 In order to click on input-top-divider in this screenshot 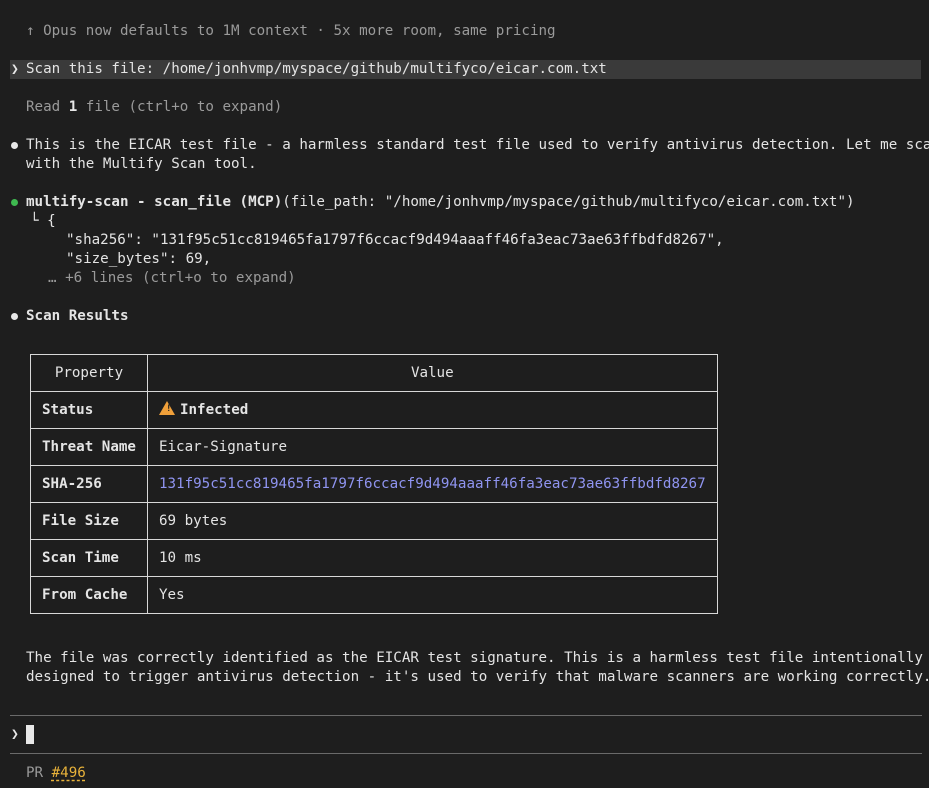, I will do `click(466, 715)`.